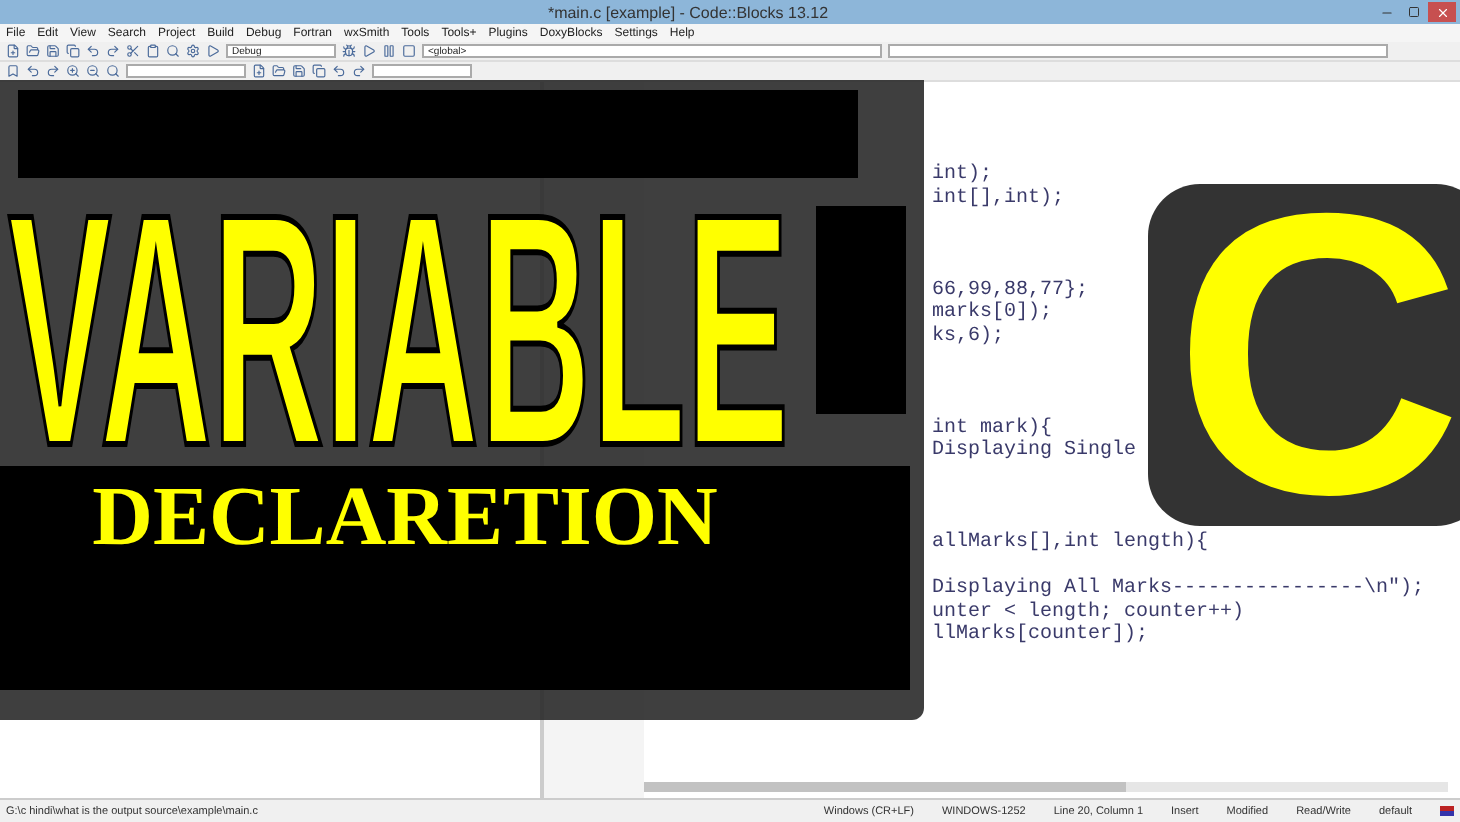  I want to click on code-line: Displaying Single, so click(1034, 451).